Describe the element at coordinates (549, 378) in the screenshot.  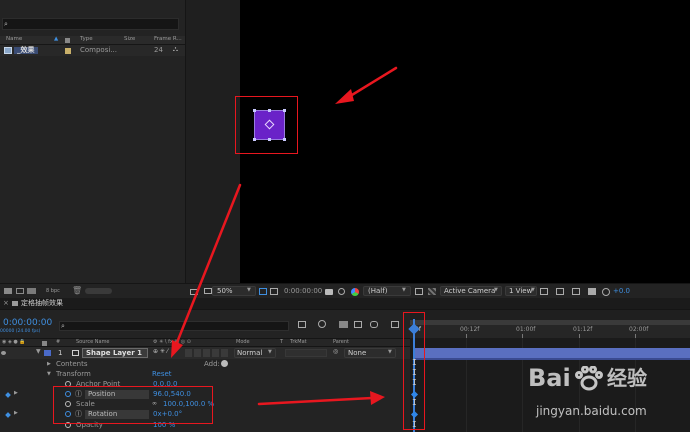
I see `watermark-brand-a: Bai` at that location.